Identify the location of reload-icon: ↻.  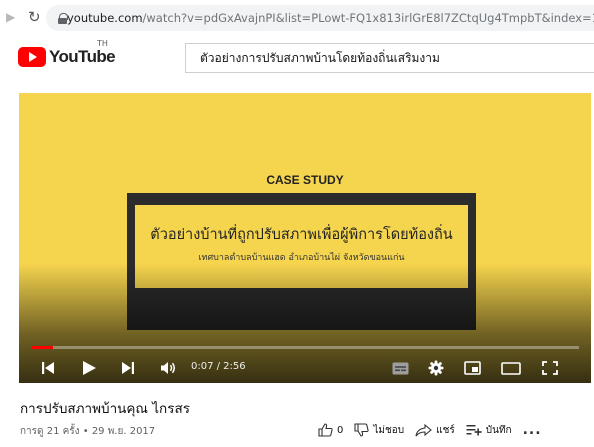
(34, 17).